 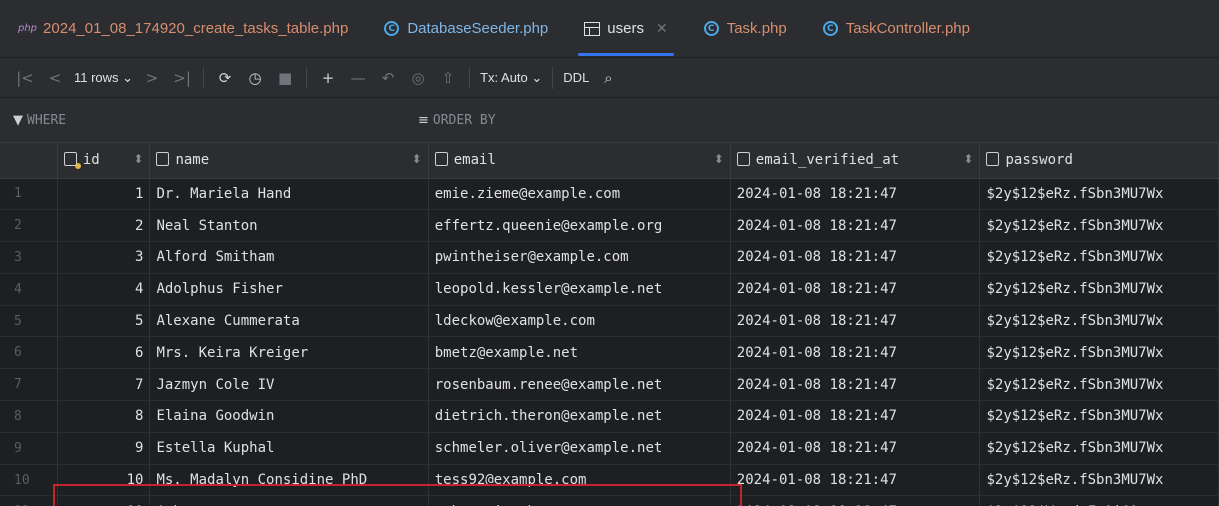 What do you see at coordinates (855, 161) in the screenshot?
I see `column-header-email-verified-at: email_verified_at ⬍` at bounding box center [855, 161].